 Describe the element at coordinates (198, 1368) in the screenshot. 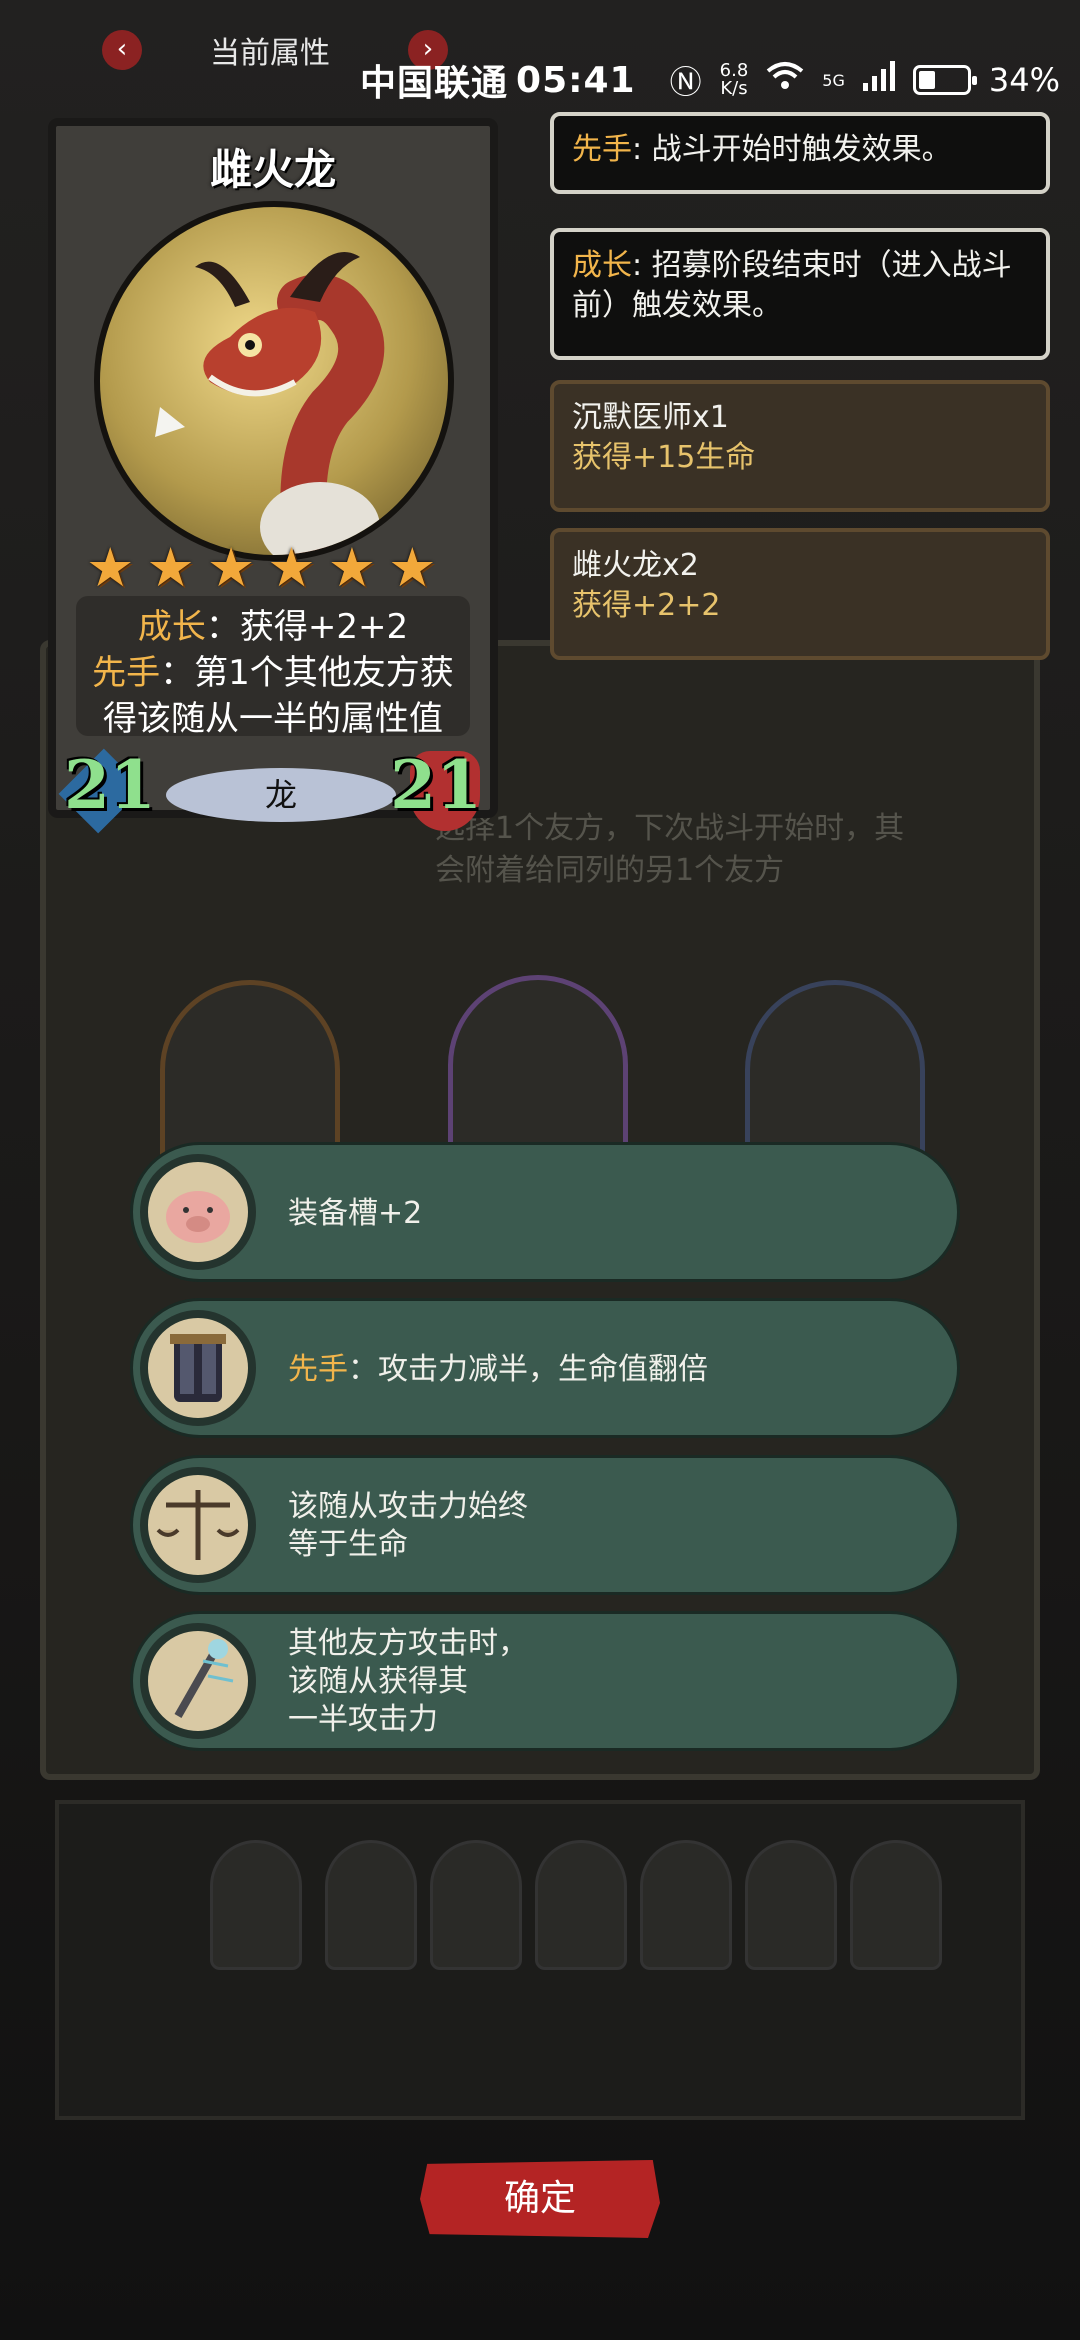

I see `armor-icon` at that location.